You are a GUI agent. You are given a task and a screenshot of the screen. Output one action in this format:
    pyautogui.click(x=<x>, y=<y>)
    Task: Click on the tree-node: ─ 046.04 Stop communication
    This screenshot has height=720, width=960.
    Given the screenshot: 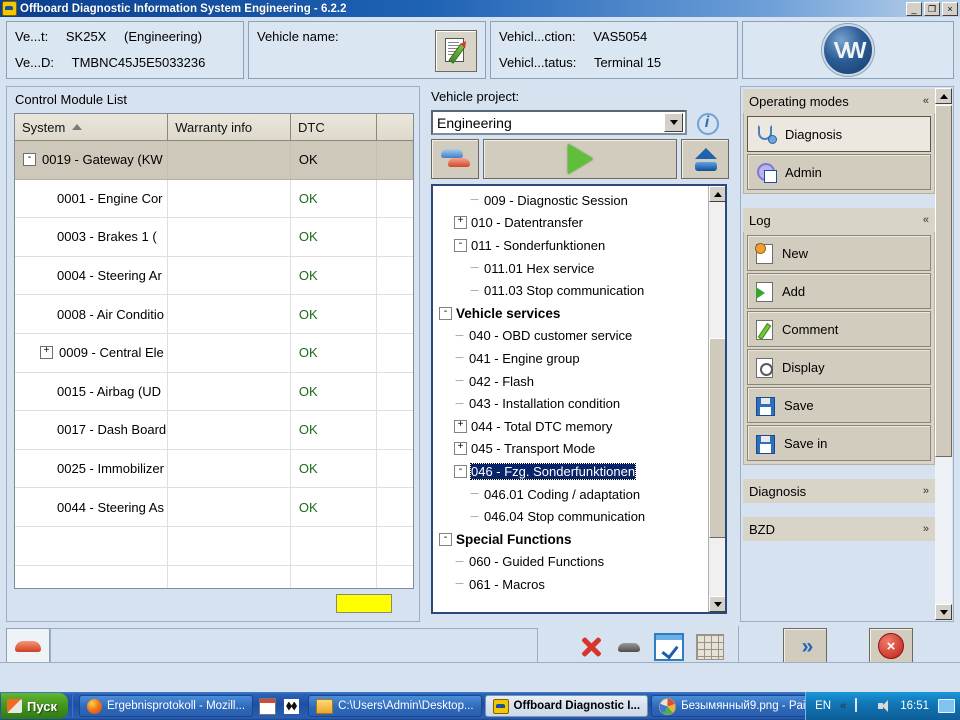 What is the action you would take?
    pyautogui.click(x=571, y=516)
    